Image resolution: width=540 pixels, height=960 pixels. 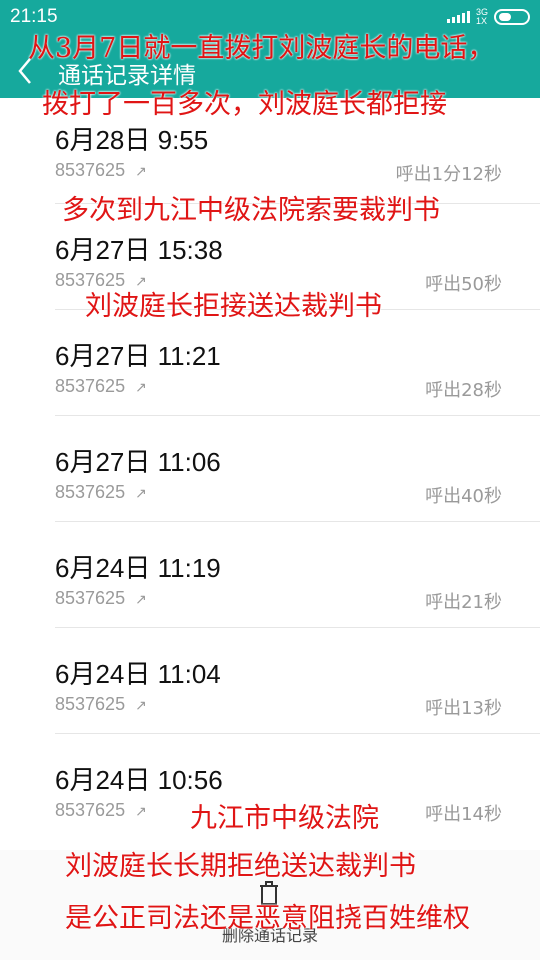 I want to click on annotation-line-5: 九江市中级法院, so click(x=284, y=818).